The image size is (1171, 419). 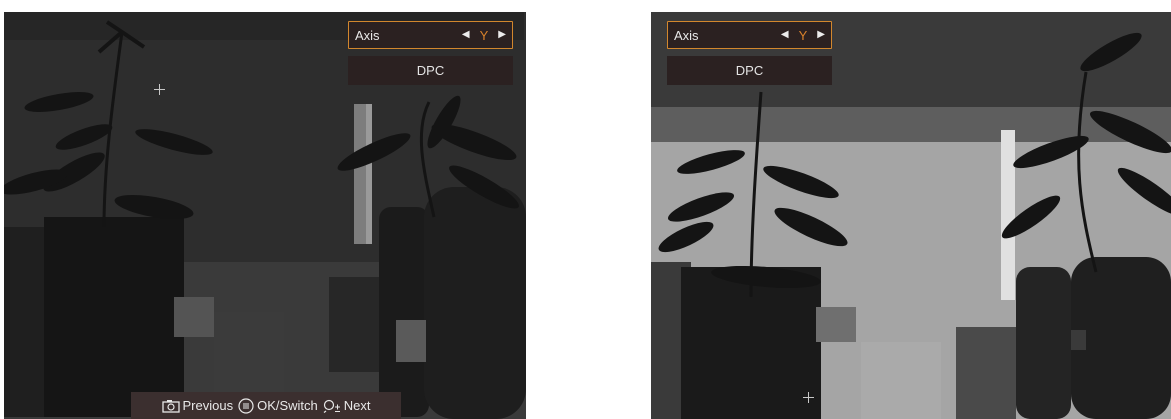 I want to click on next-hint: Next, so click(x=347, y=405).